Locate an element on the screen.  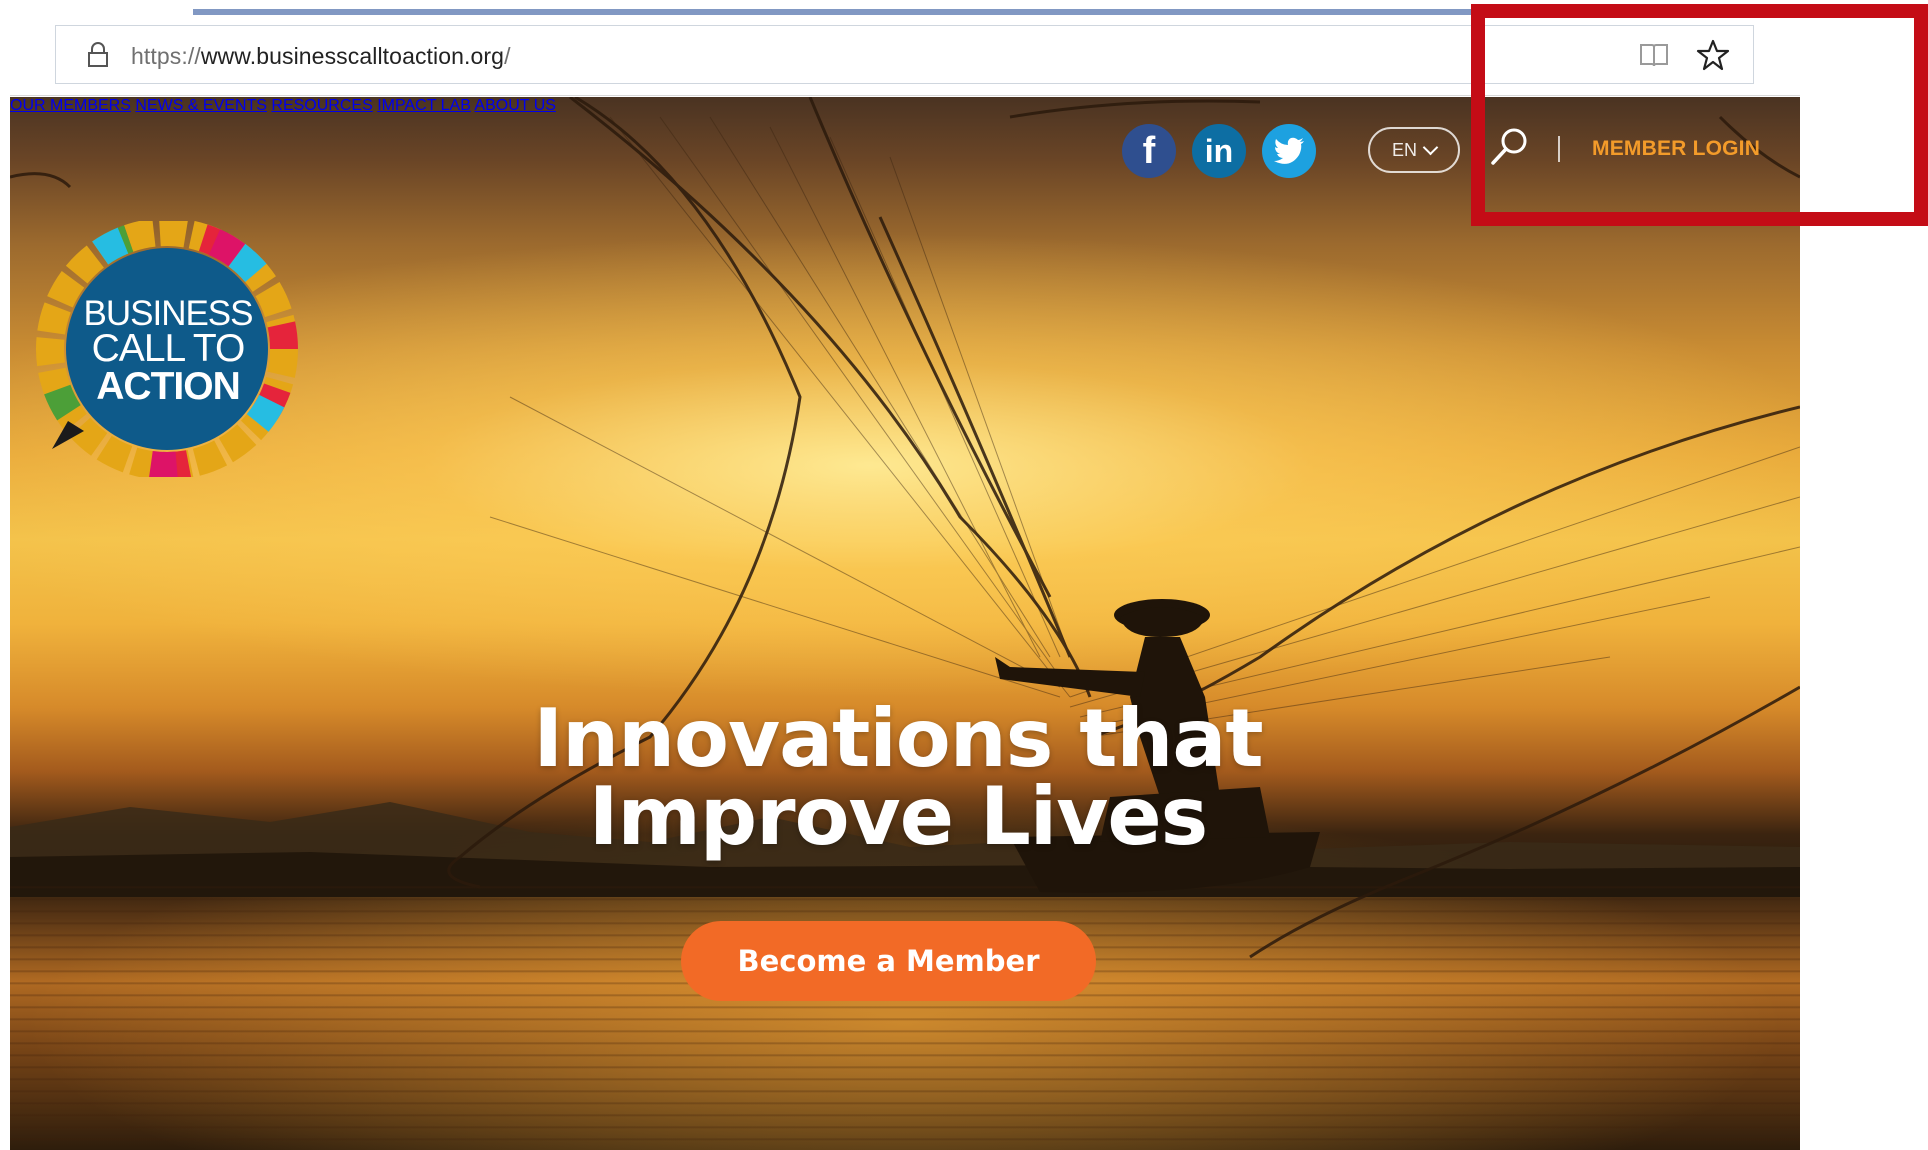
logo-line-call-to: CALL TO is located at coordinates (168, 348).